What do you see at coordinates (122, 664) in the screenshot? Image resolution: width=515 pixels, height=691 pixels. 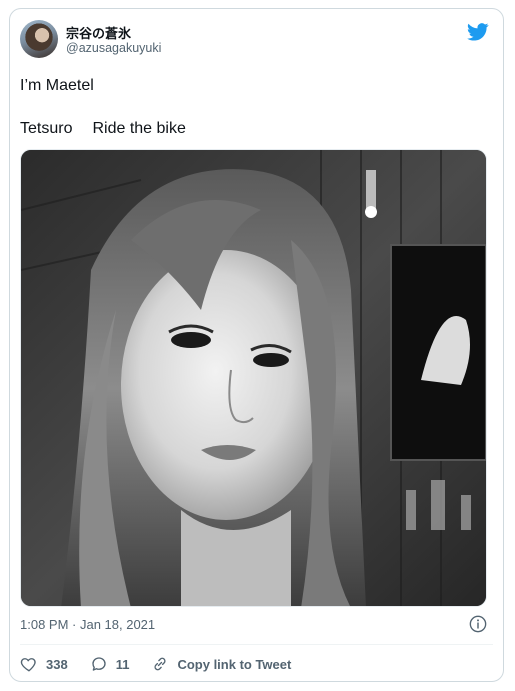 I see `reply-count: 11` at bounding box center [122, 664].